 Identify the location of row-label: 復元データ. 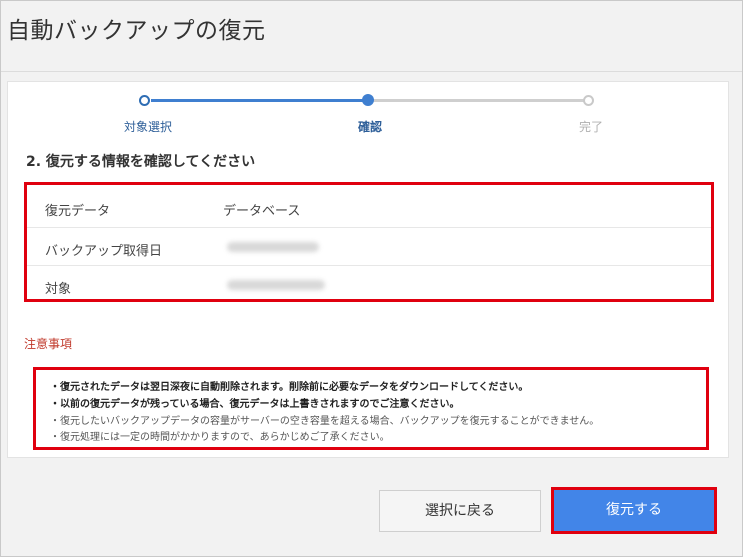
(78, 211).